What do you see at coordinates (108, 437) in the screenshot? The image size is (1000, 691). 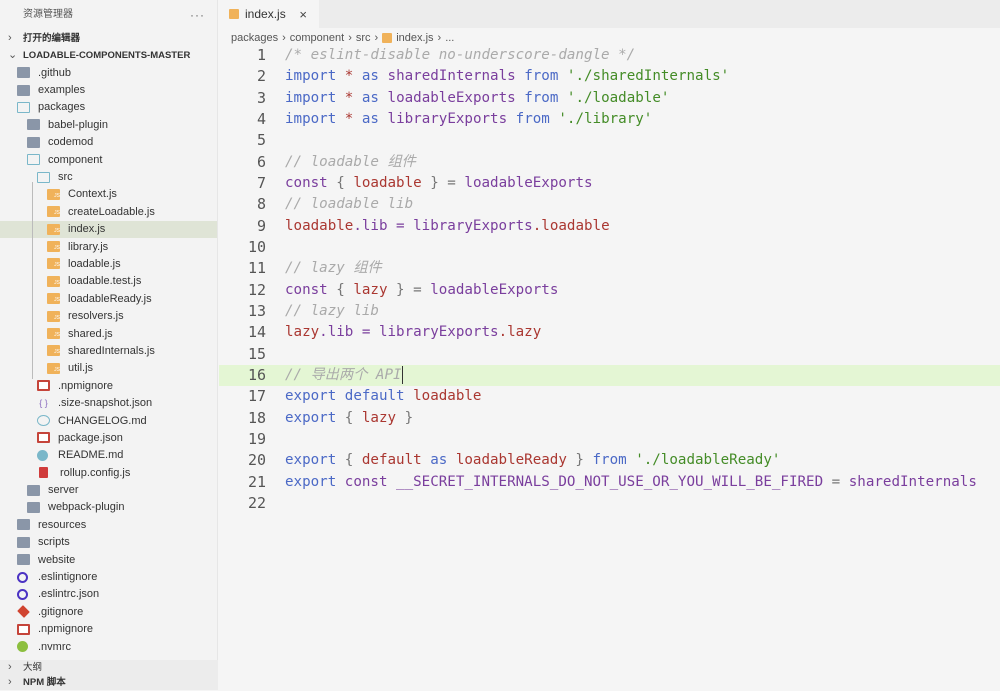 I see `tree-item: package.json` at bounding box center [108, 437].